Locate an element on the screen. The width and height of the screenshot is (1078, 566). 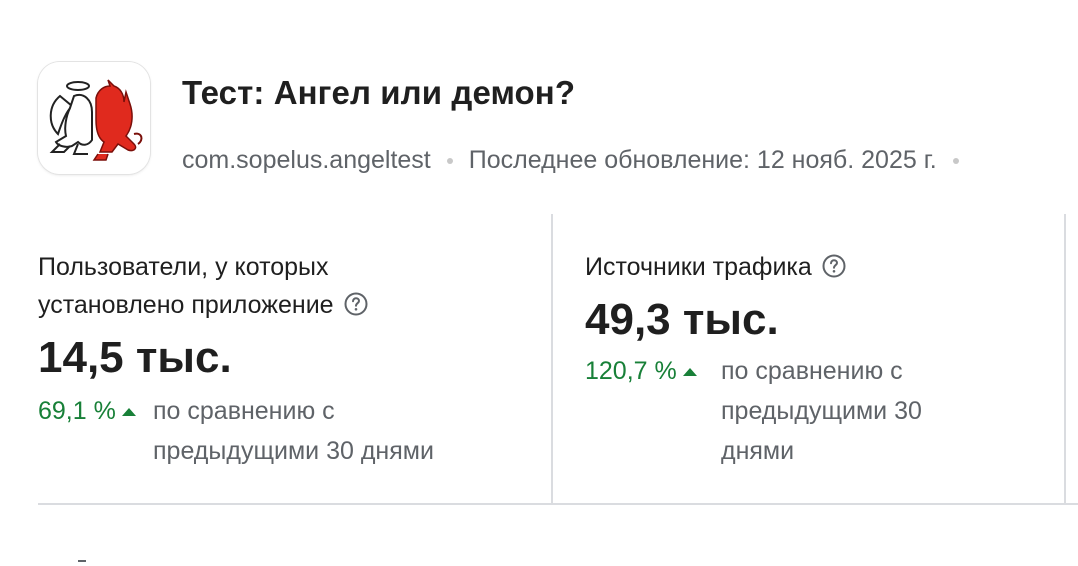
last-update-text: Последнее обновление: 12 нояб. 2025 г. is located at coordinates (702, 160).